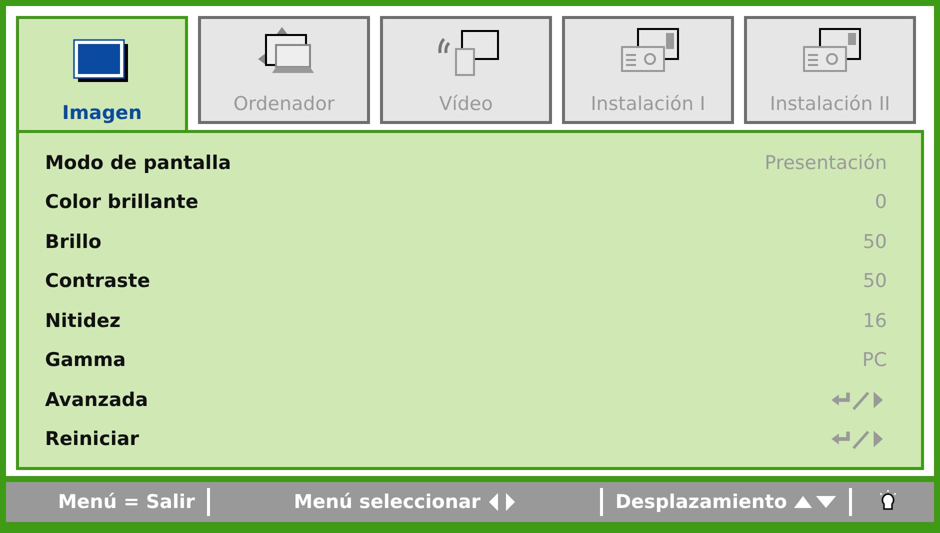 Image resolution: width=940 pixels, height=533 pixels. Describe the element at coordinates (138, 163) in the screenshot. I see `setting-label: Modo de pantalla` at that location.